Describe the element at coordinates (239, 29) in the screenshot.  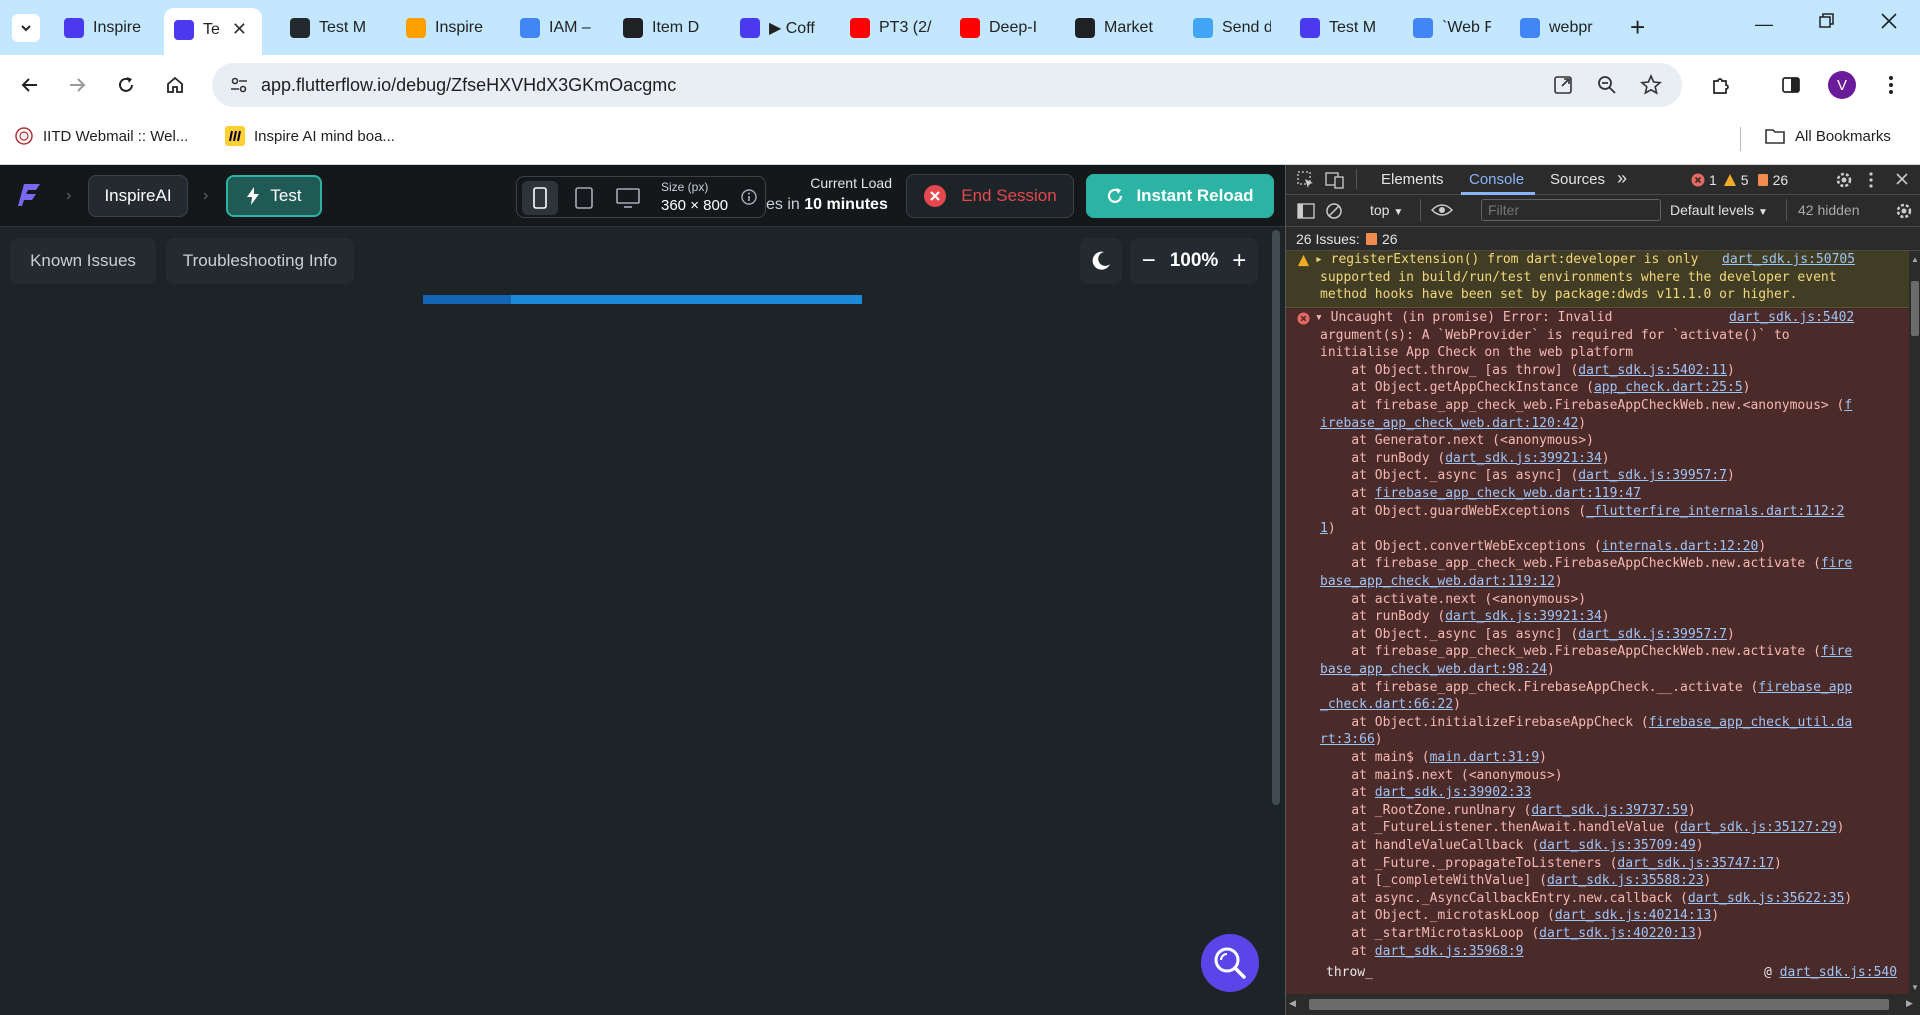
I see `close-tab-icon: ✕` at that location.